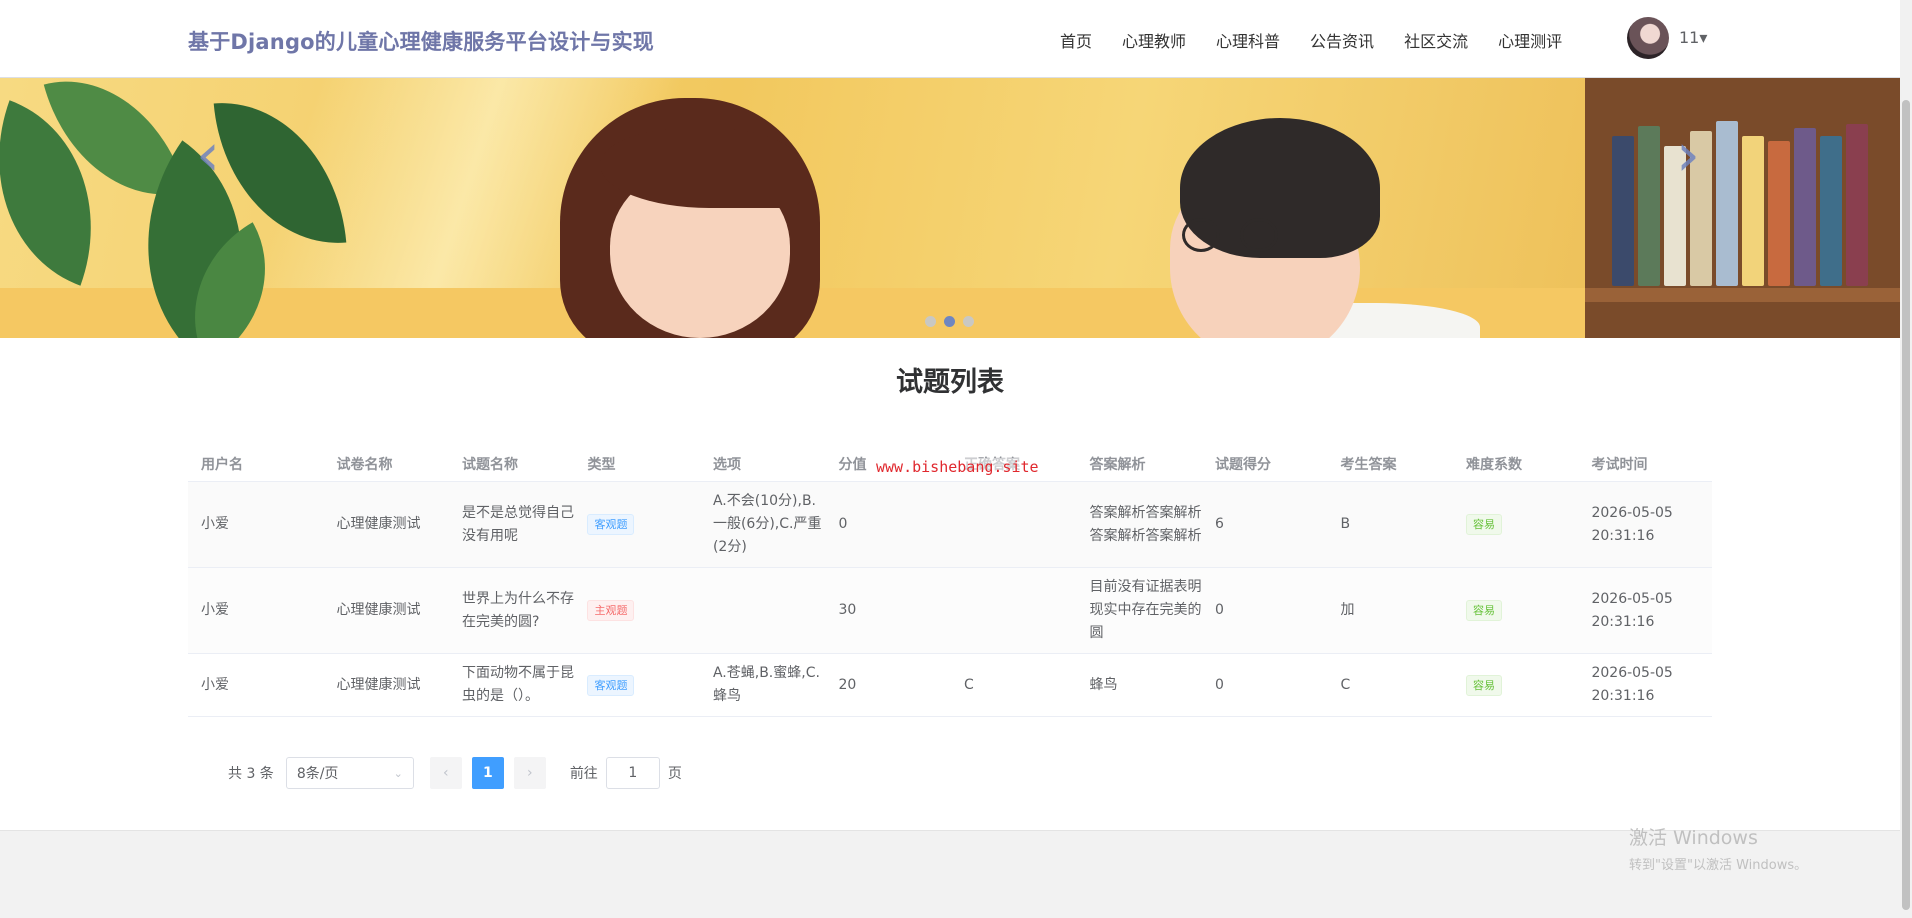 The height and width of the screenshot is (918, 1912). Describe the element at coordinates (843, 524) in the screenshot. I see `cell-score: 0` at that location.